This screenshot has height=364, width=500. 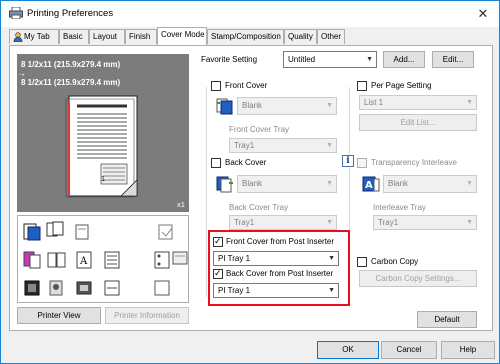 I want to click on arrow-icon: →, so click(x=22, y=73).